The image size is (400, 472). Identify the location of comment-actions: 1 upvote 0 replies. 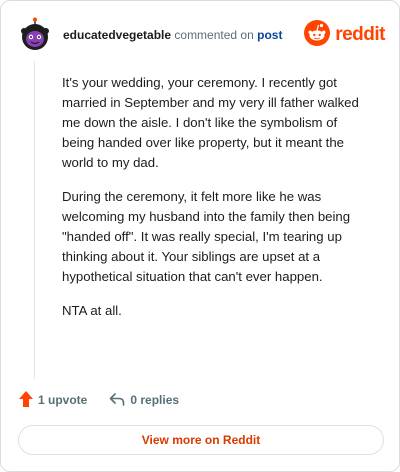
(99, 400).